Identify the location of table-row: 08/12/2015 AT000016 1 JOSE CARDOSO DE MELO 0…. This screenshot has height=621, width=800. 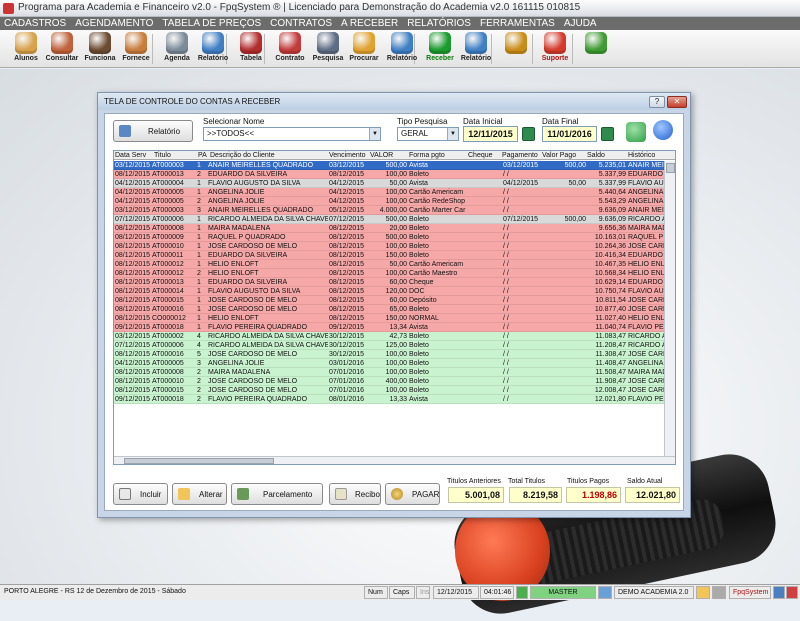
(394, 309).